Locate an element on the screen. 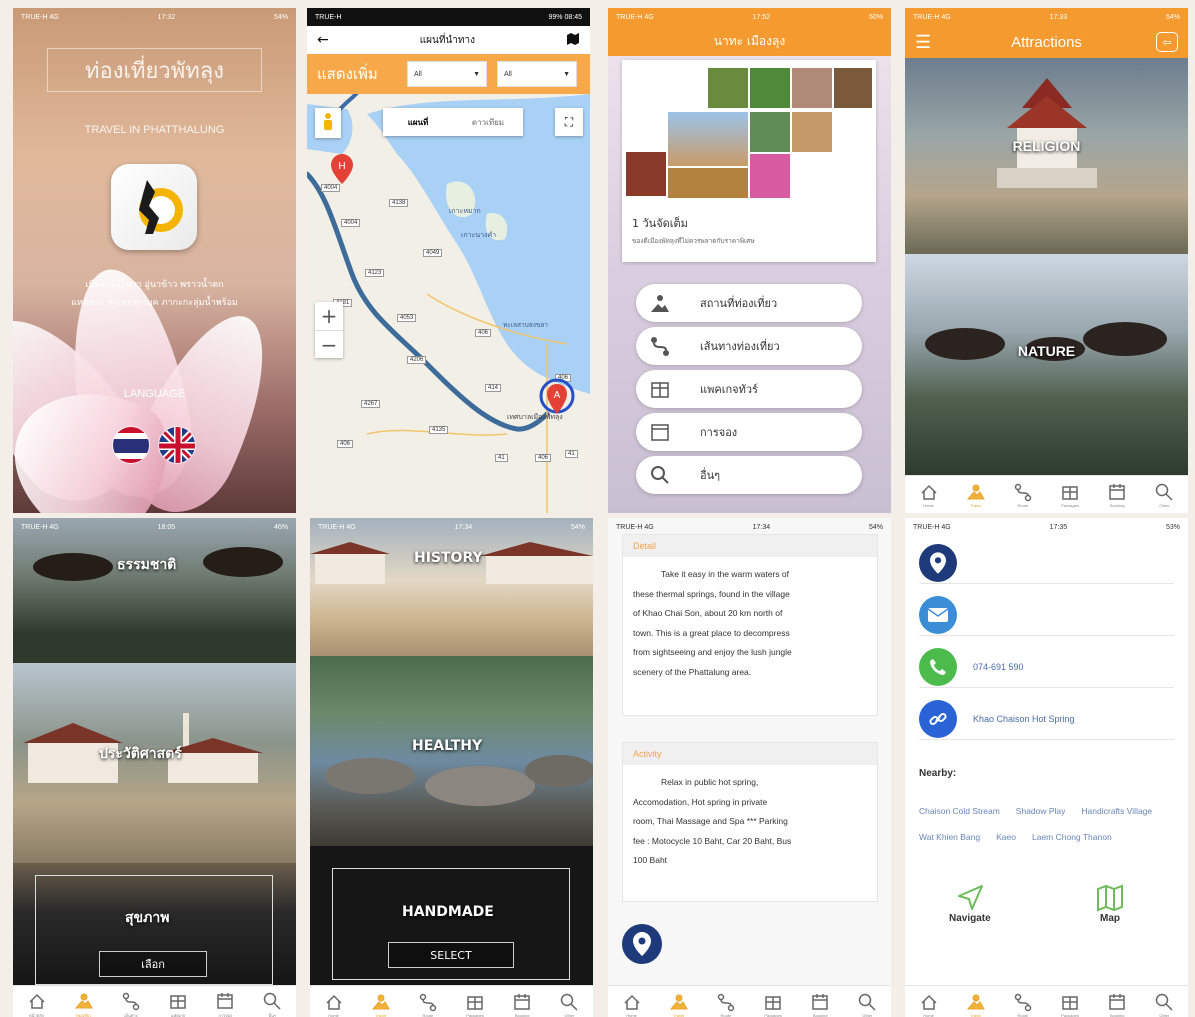  location-pin-icon is located at coordinates (642, 944).